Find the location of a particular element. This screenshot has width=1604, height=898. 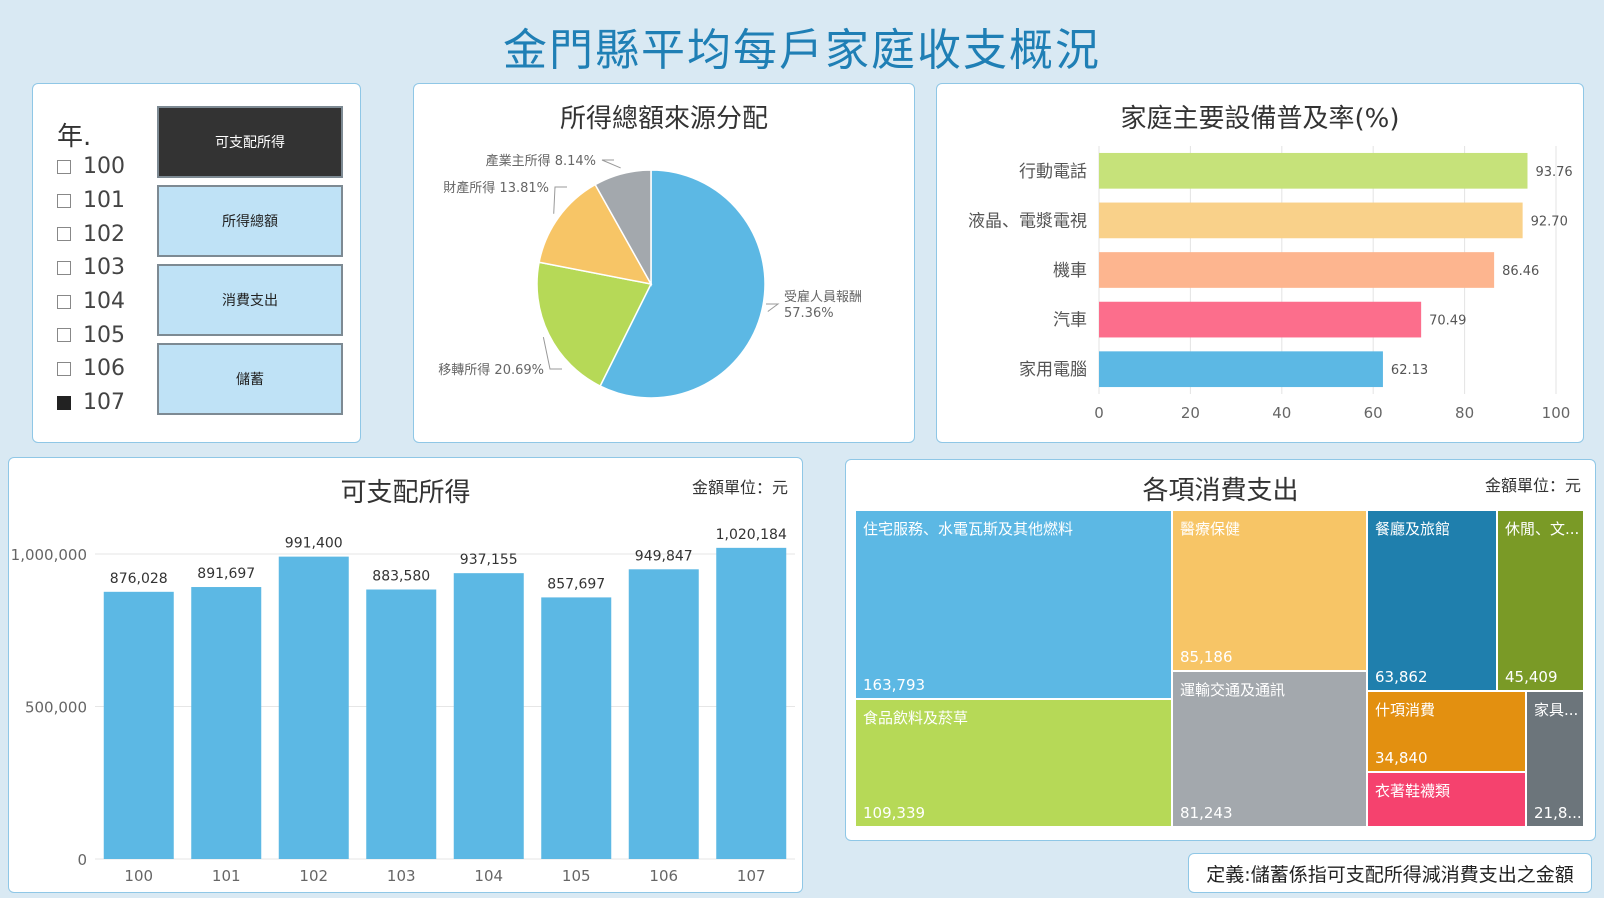

treemap-cell: 餐廳及旅館 63,862 is located at coordinates (1432, 600).